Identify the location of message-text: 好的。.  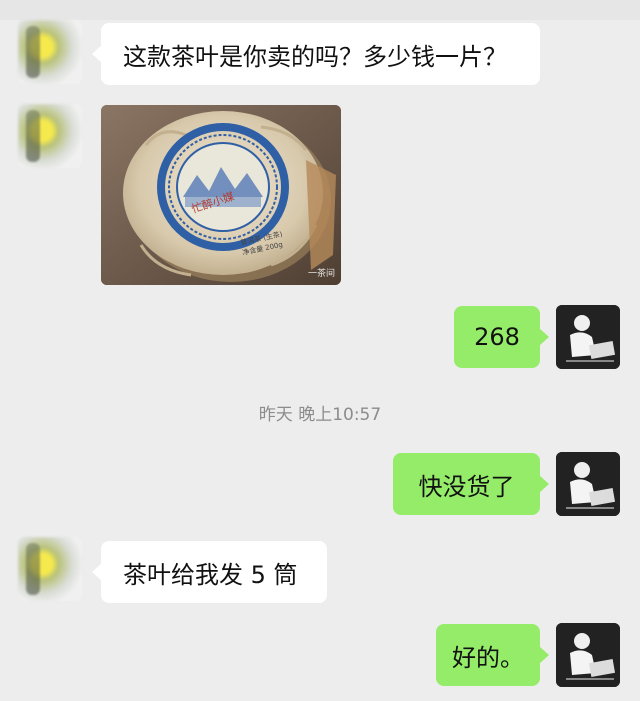
(488, 657).